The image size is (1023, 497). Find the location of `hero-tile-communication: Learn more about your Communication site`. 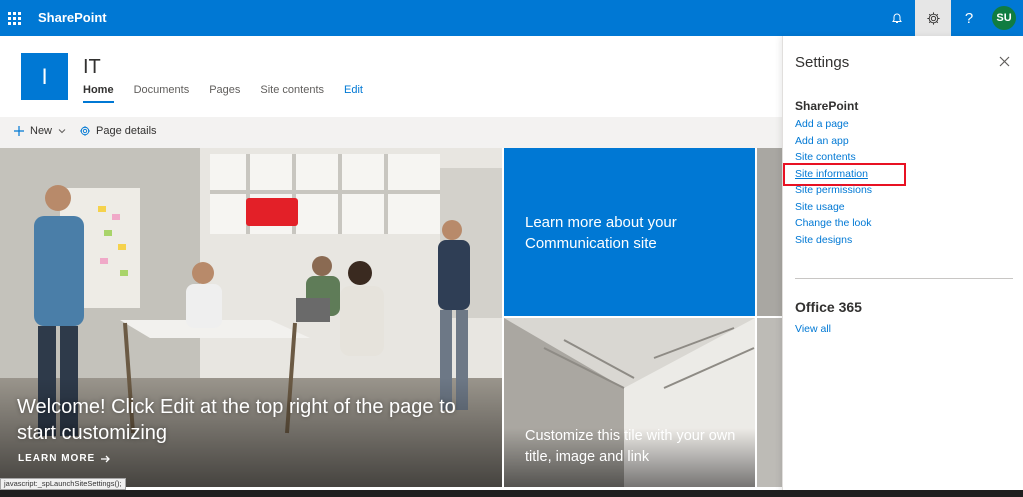

hero-tile-communication: Learn more about your Communication site is located at coordinates (629, 232).